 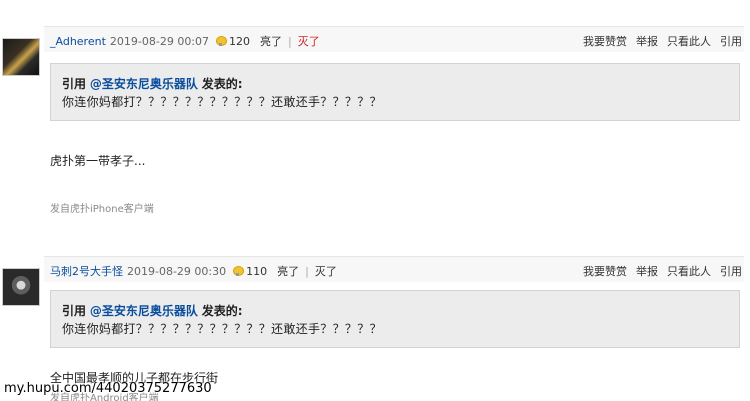 What do you see at coordinates (177, 271) in the screenshot?
I see `post-timestamp: 2019-08-29 00:30` at bounding box center [177, 271].